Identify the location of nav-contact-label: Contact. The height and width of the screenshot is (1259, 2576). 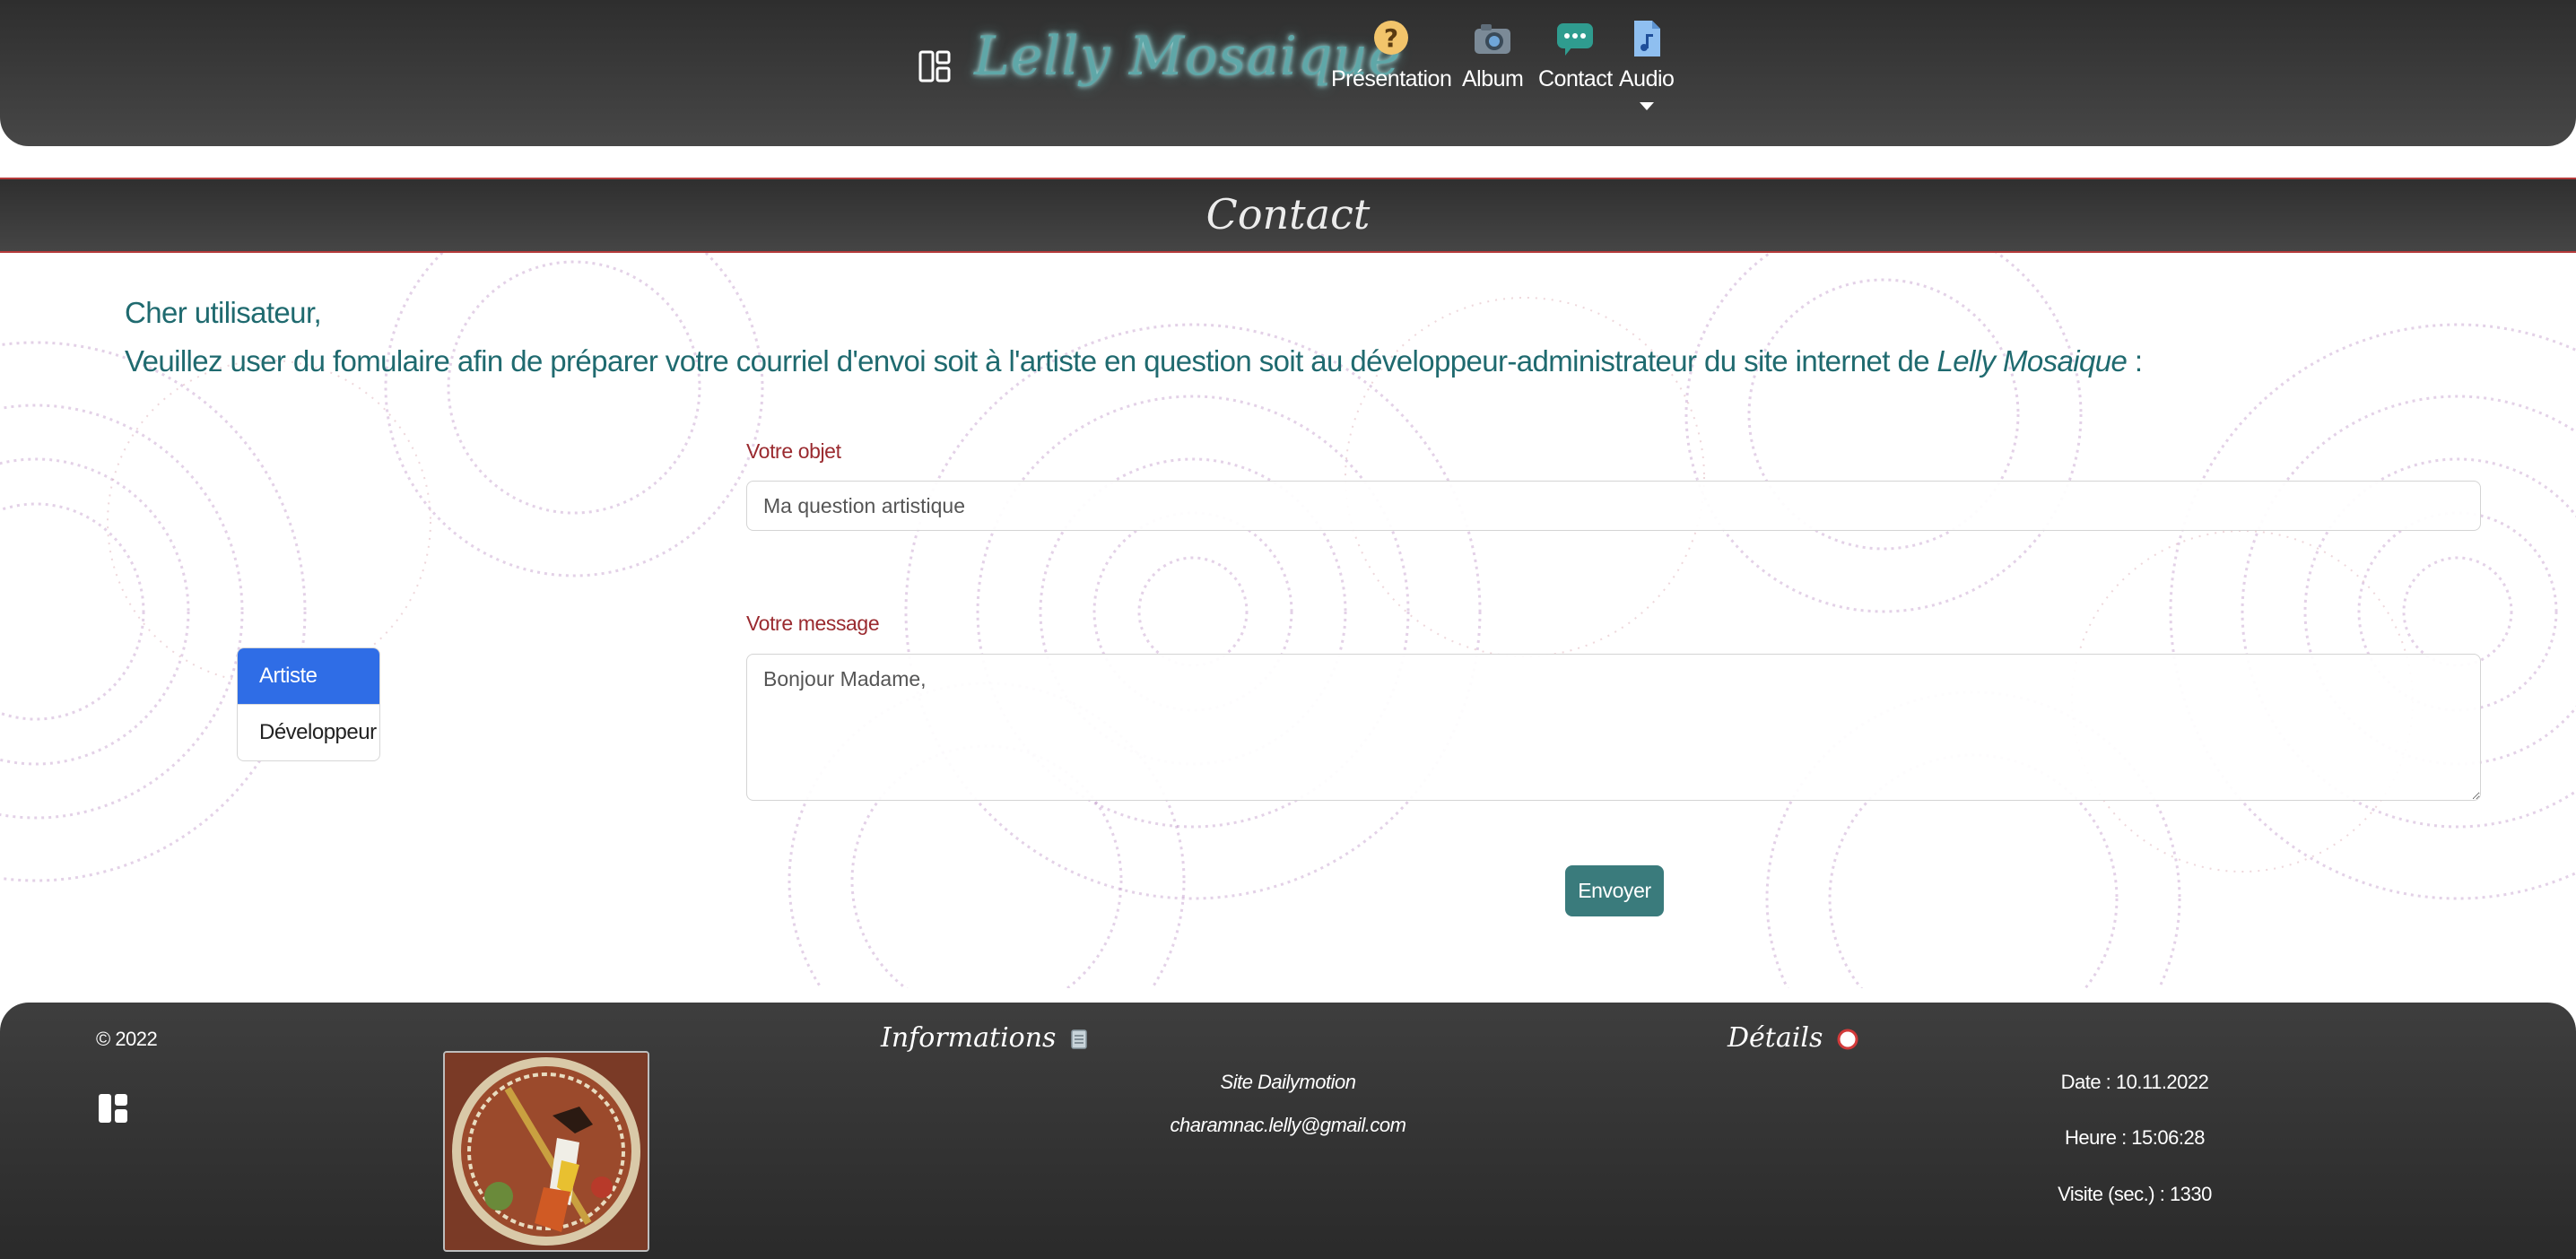
(1575, 78).